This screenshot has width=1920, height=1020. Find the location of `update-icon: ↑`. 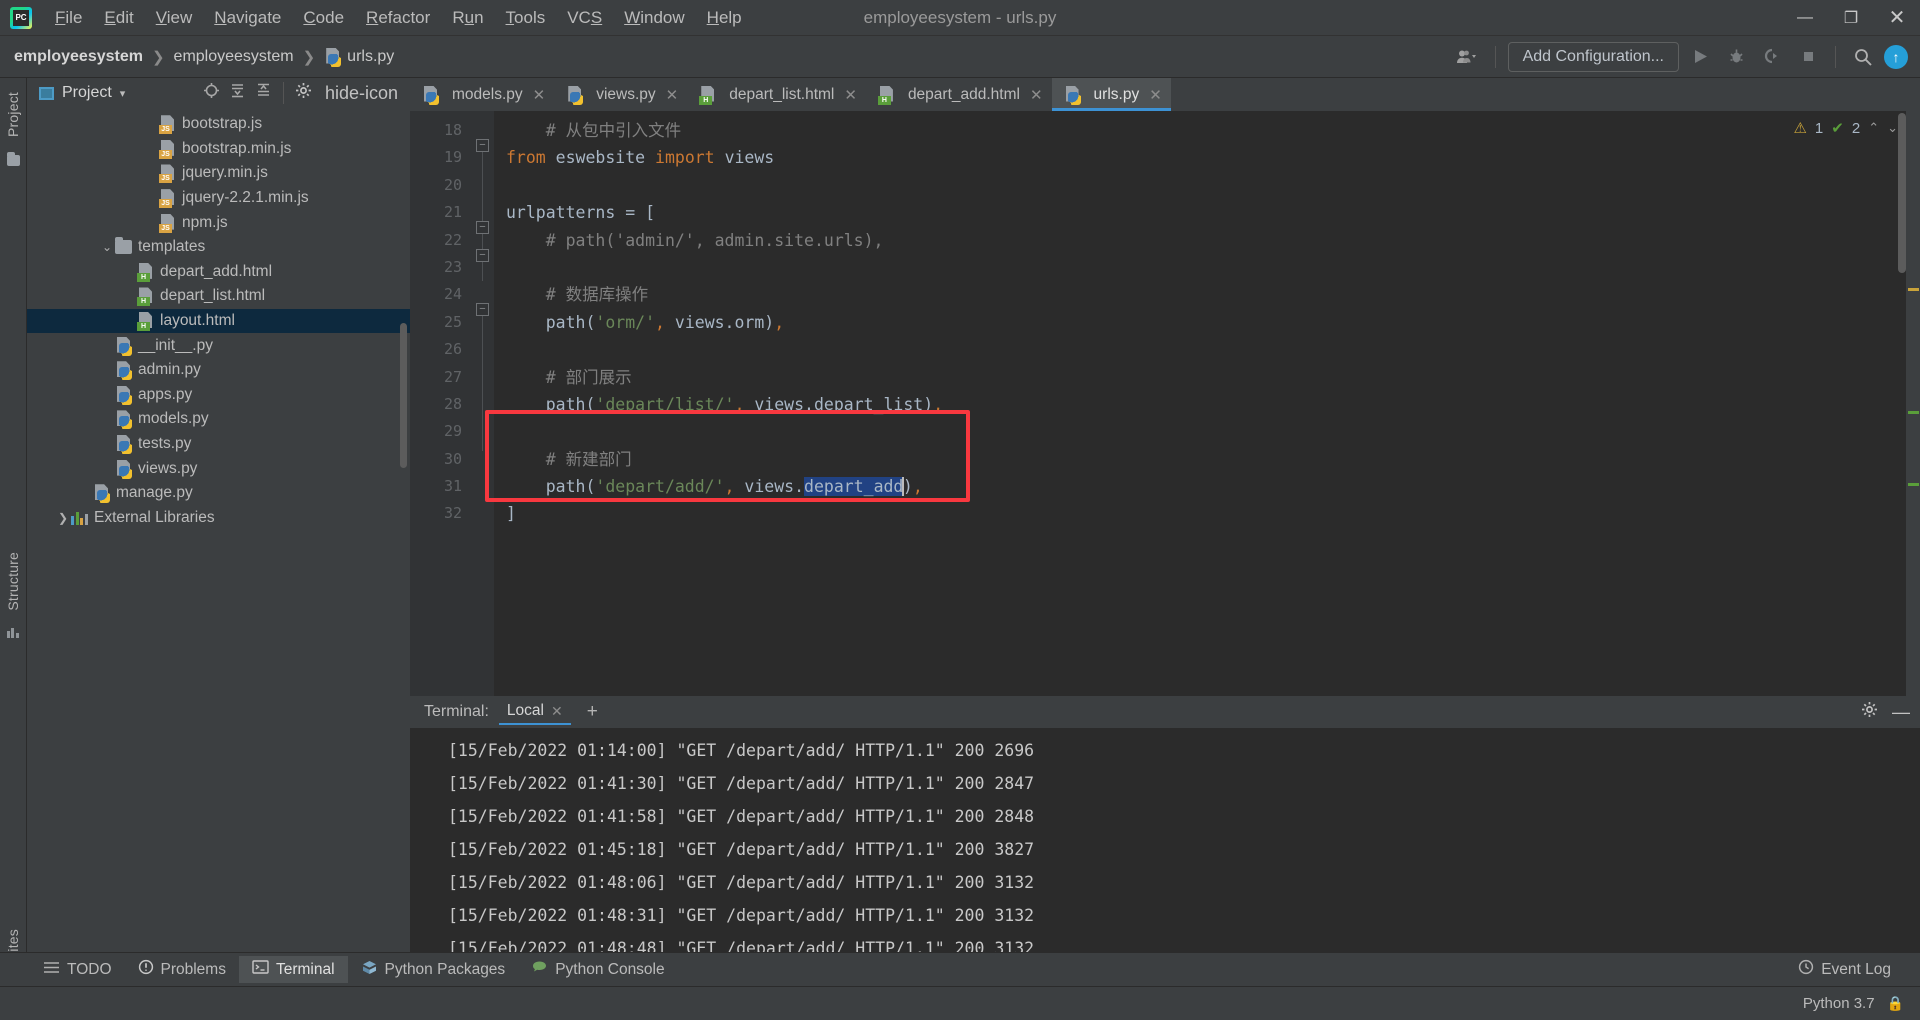

update-icon: ↑ is located at coordinates (1896, 56).